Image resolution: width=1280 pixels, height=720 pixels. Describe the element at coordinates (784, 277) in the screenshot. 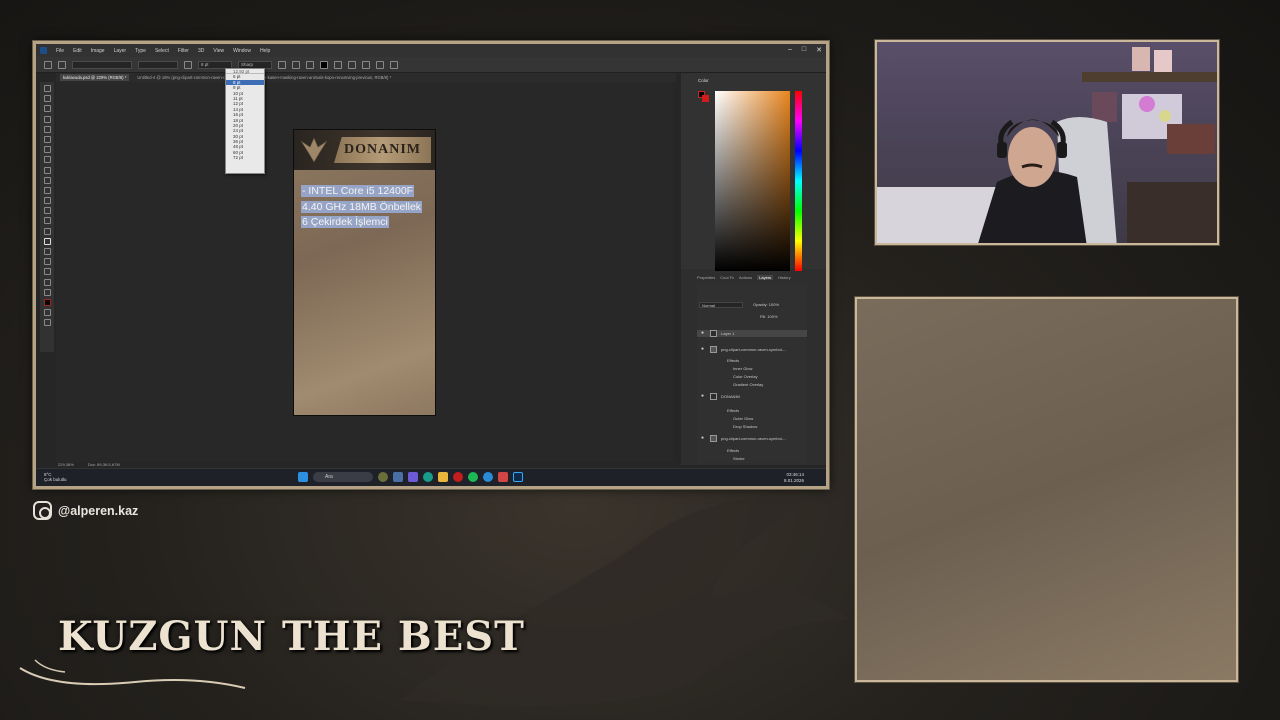

I see `tab-history: History` at that location.